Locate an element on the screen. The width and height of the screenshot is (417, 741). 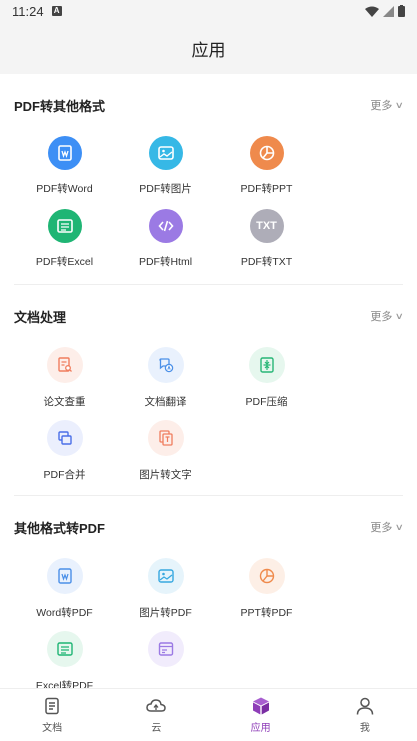
tool-image-to-text: 图片转文字 is located at coordinates (165, 456).